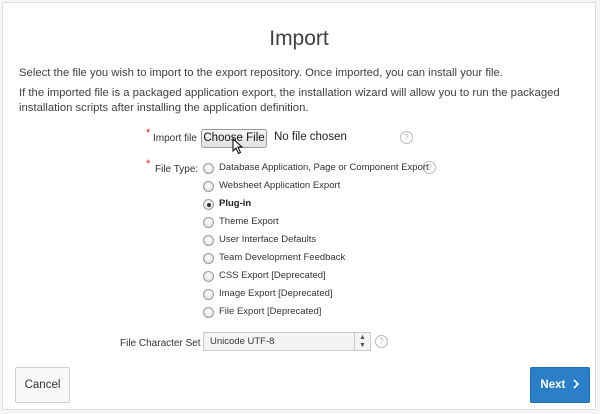 The image size is (600, 414). What do you see at coordinates (276, 293) in the screenshot?
I see `file-type-option-label: Image Export [Deprecated]` at bounding box center [276, 293].